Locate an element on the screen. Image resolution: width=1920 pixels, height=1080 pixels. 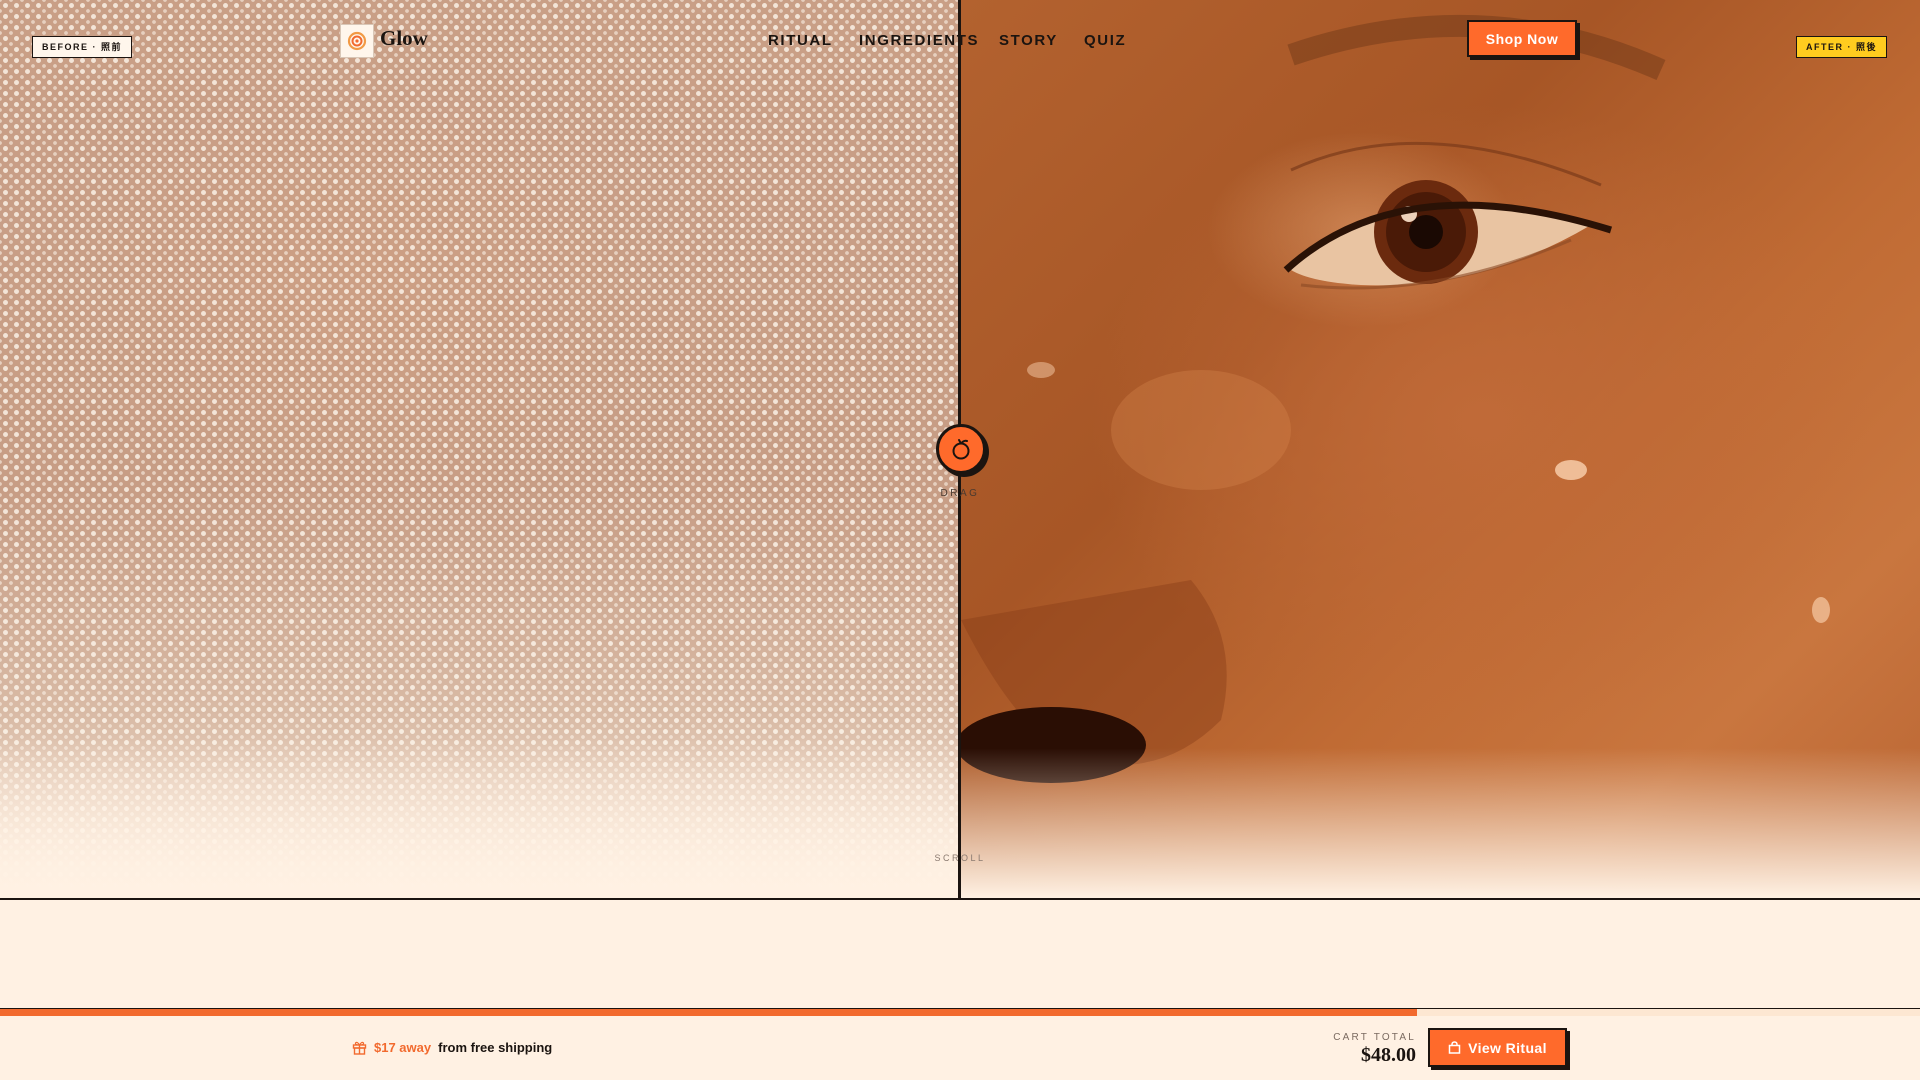
comparison-drag-handle is located at coordinates (961, 449).